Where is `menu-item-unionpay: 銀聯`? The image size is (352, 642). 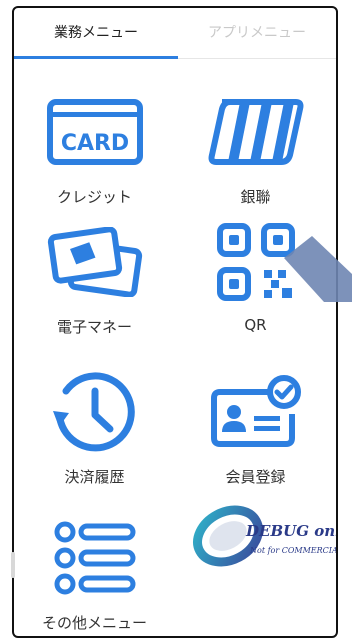 menu-item-unionpay: 銀聯 is located at coordinates (255, 152).